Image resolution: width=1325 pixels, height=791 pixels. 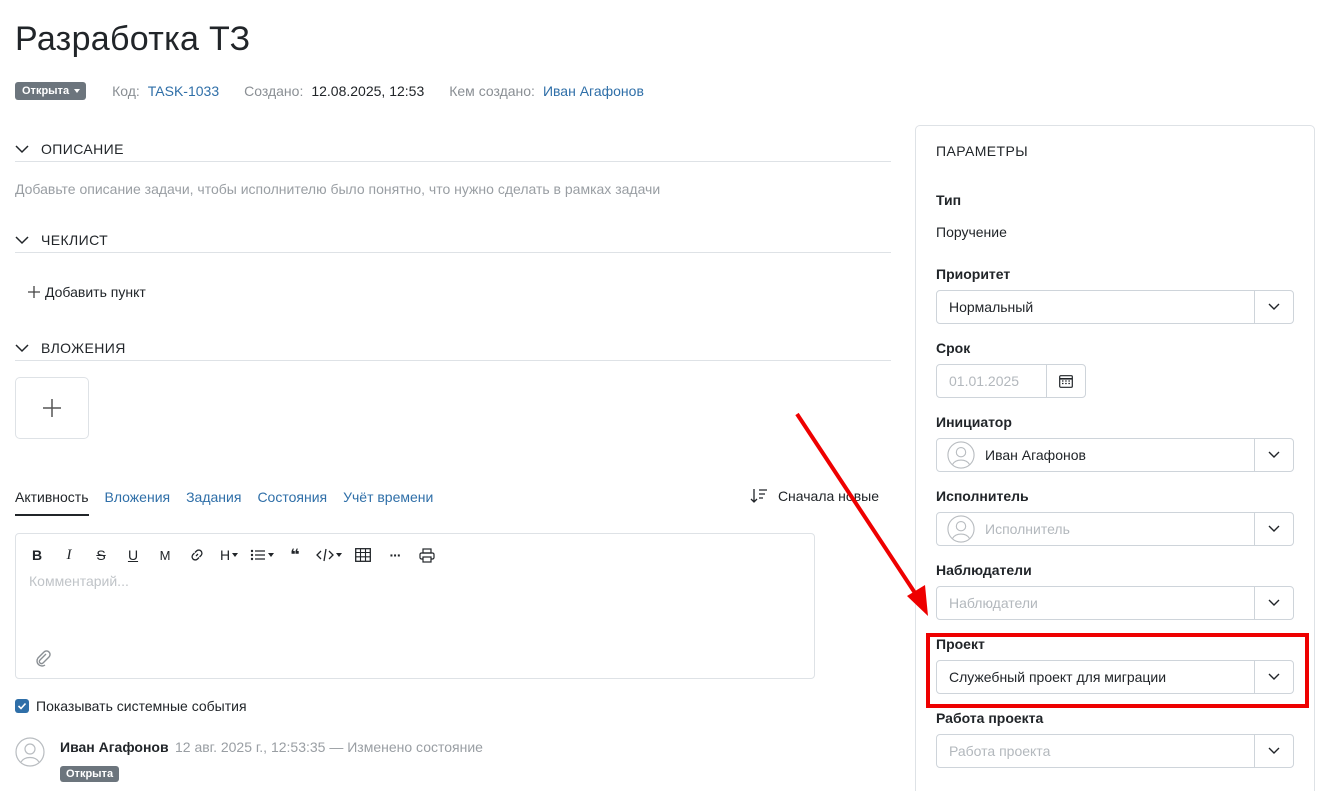 I want to click on watchers-placeholder: Наблюдатели, so click(x=993, y=603).